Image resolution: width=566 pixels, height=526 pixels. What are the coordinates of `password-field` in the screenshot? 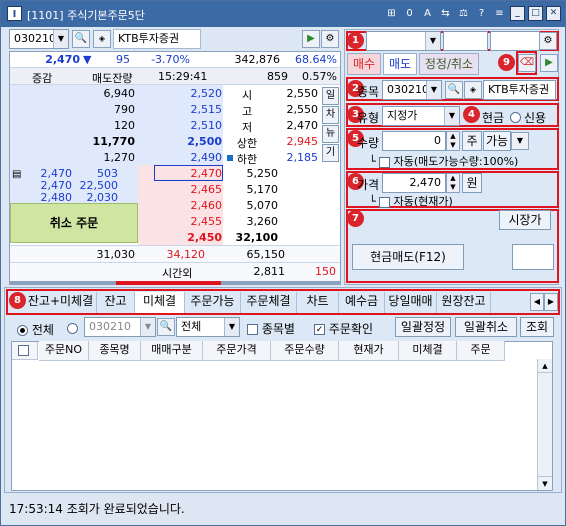 It's located at (515, 41).